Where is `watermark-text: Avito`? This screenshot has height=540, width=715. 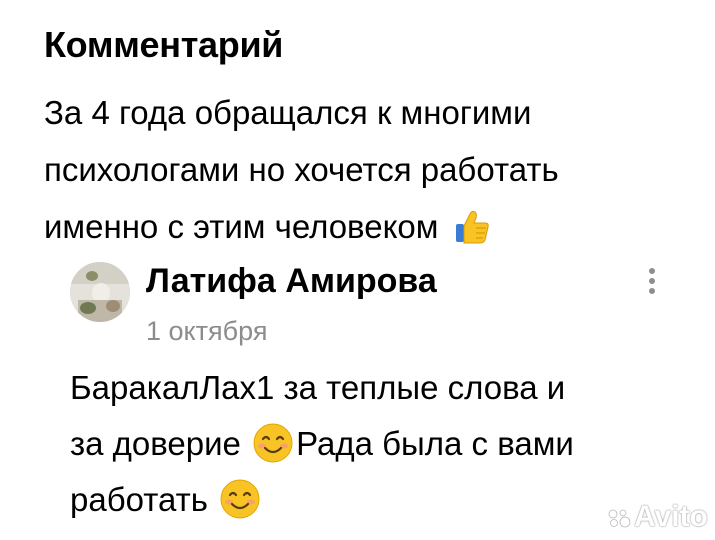
watermark-text: Avito is located at coordinates (671, 516).